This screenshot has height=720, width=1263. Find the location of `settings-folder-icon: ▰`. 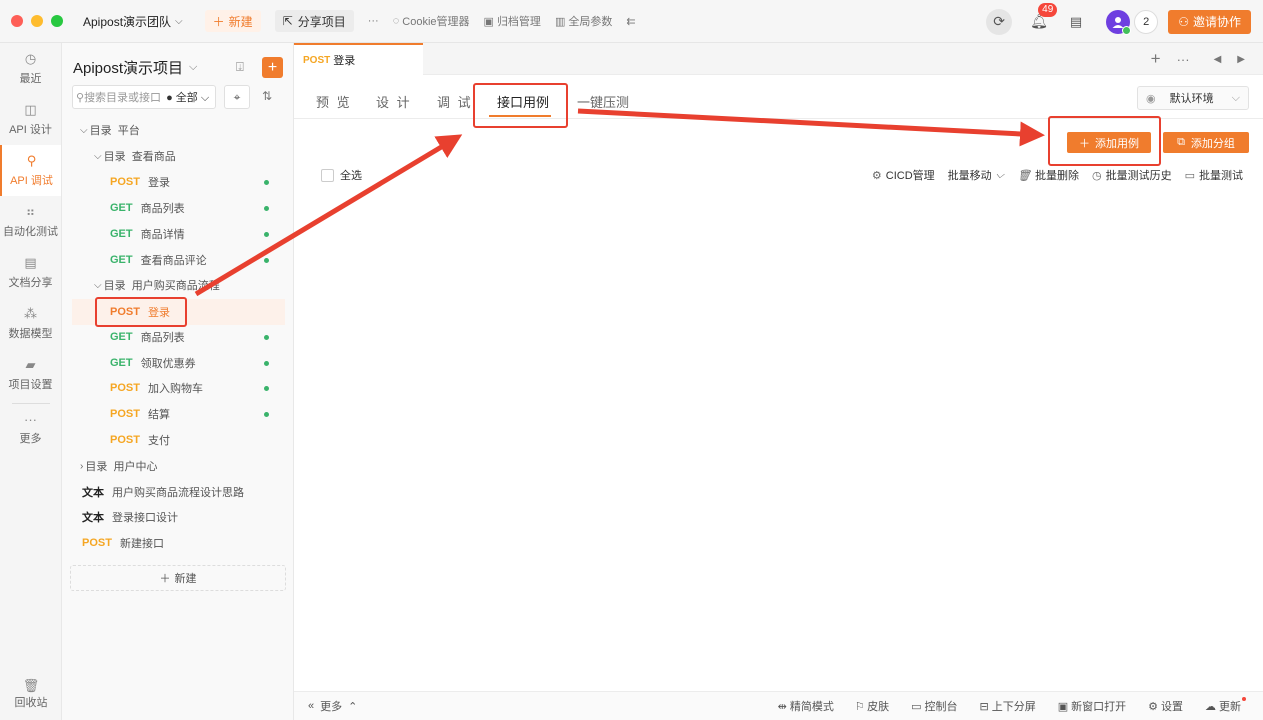

settings-folder-icon: ▰ is located at coordinates (30, 364).